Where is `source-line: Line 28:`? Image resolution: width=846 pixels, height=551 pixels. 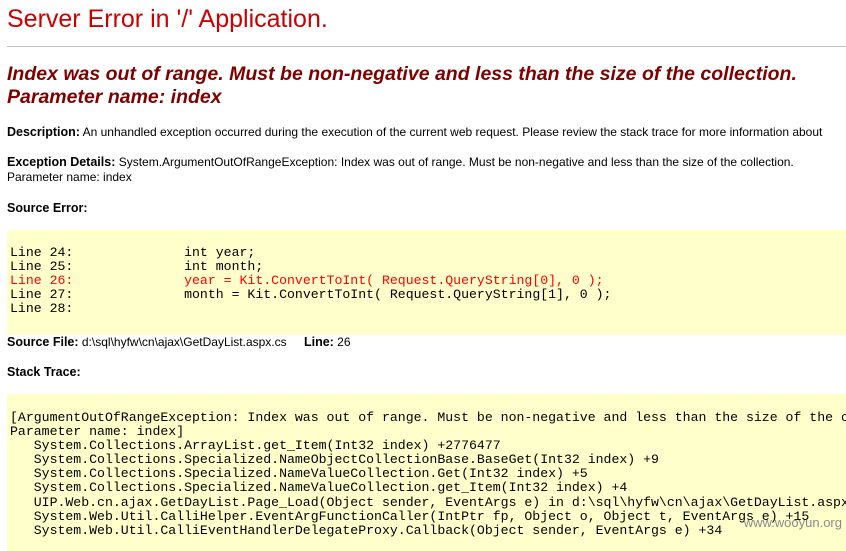 source-line: Line 28: is located at coordinates (426, 309).